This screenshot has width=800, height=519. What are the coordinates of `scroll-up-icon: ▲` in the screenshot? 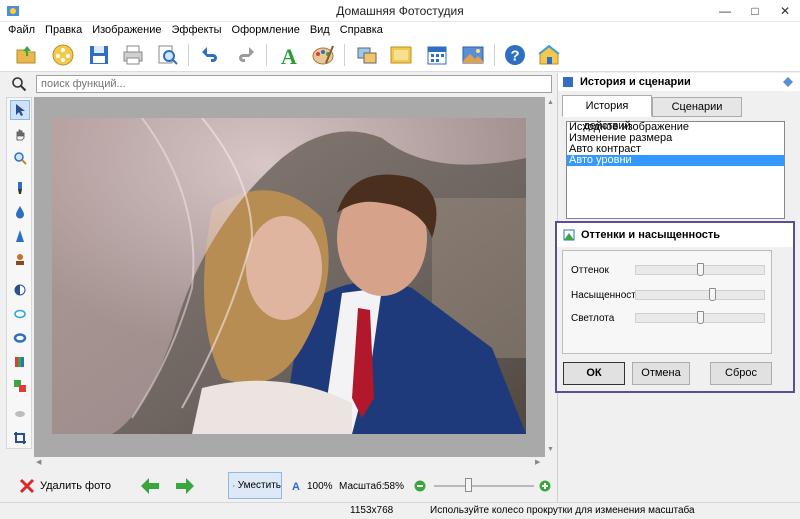 It's located at (550, 102).